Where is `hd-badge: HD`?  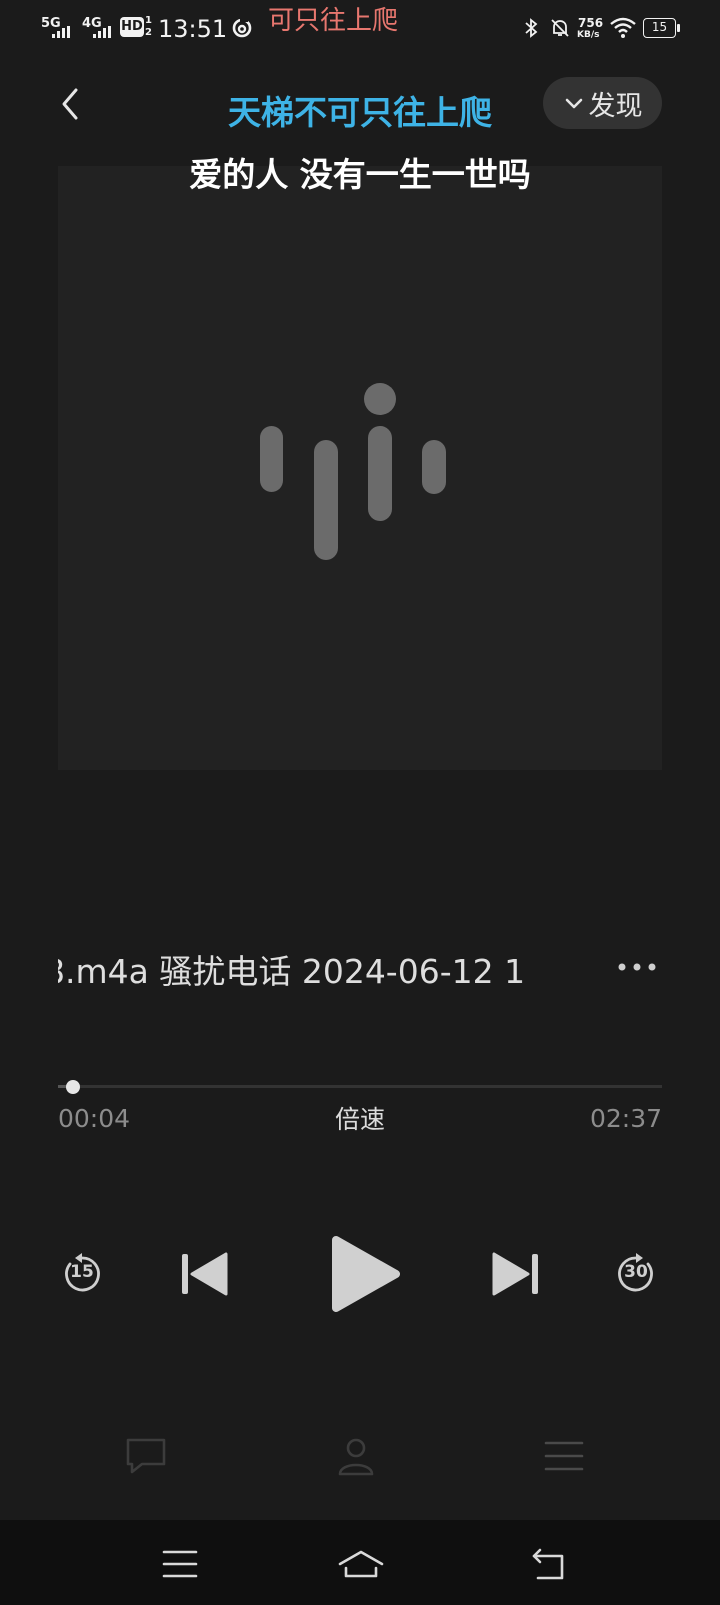 hd-badge: HD is located at coordinates (132, 27).